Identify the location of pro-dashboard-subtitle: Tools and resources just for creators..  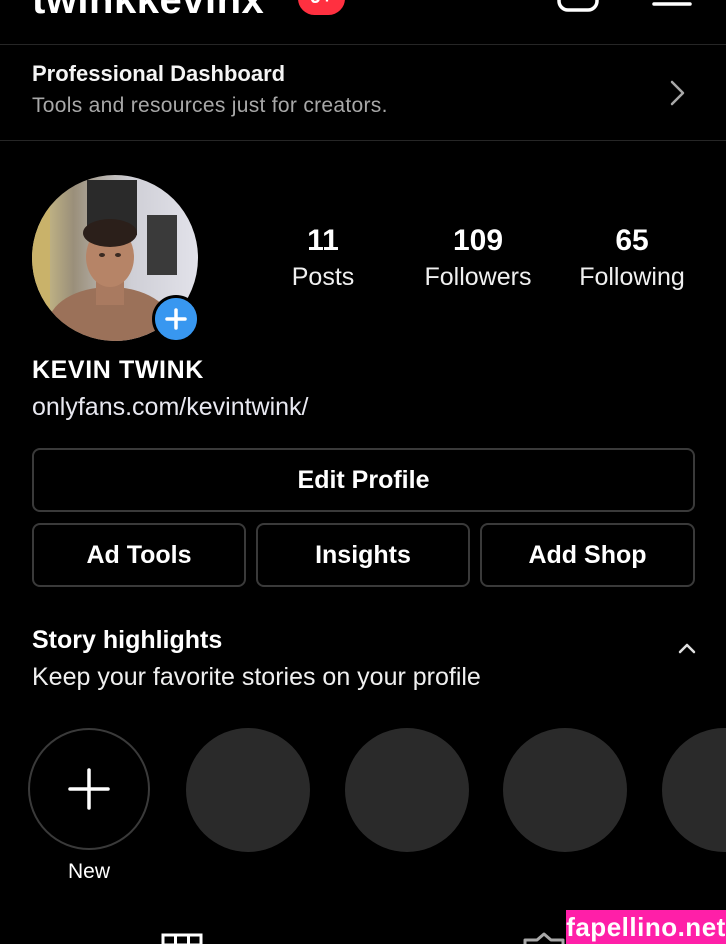
(210, 105).